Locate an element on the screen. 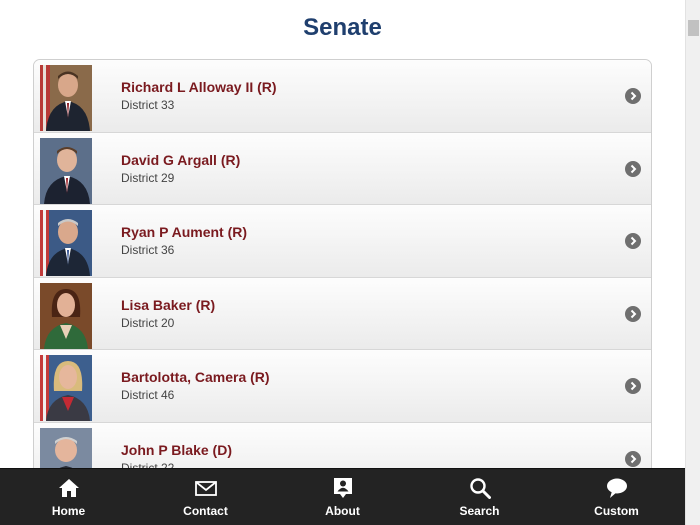 This screenshot has width=700, height=525. senator-name: Richard L Alloway II (R) is located at coordinates (199, 87).